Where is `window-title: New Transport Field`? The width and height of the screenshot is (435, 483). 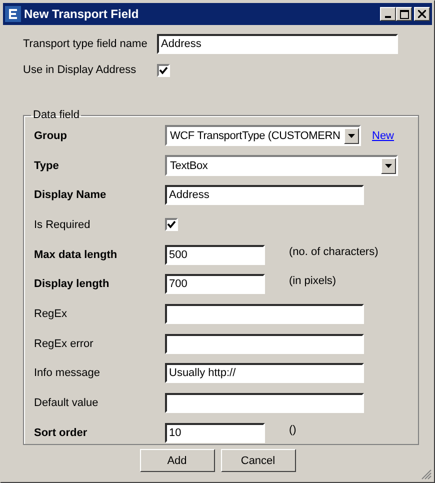 window-title: New Transport Field is located at coordinates (82, 14).